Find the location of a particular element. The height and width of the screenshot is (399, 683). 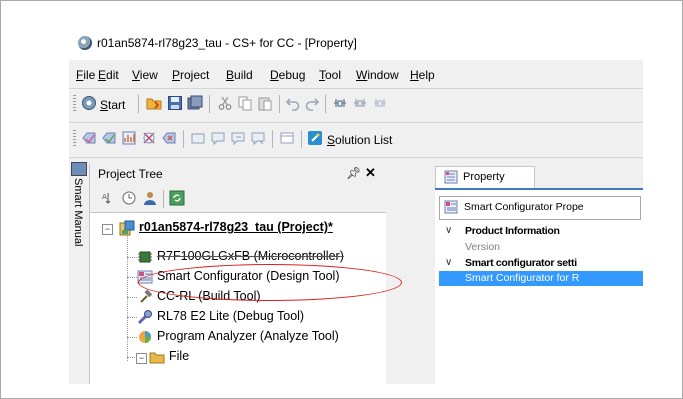

save-all-icon is located at coordinates (195, 103).